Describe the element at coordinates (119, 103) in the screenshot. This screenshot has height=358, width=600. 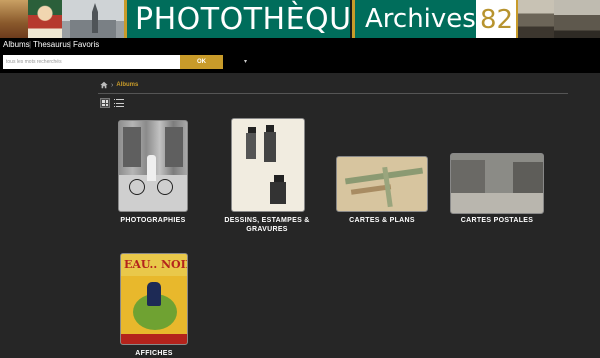
I see `list-view-icon` at that location.